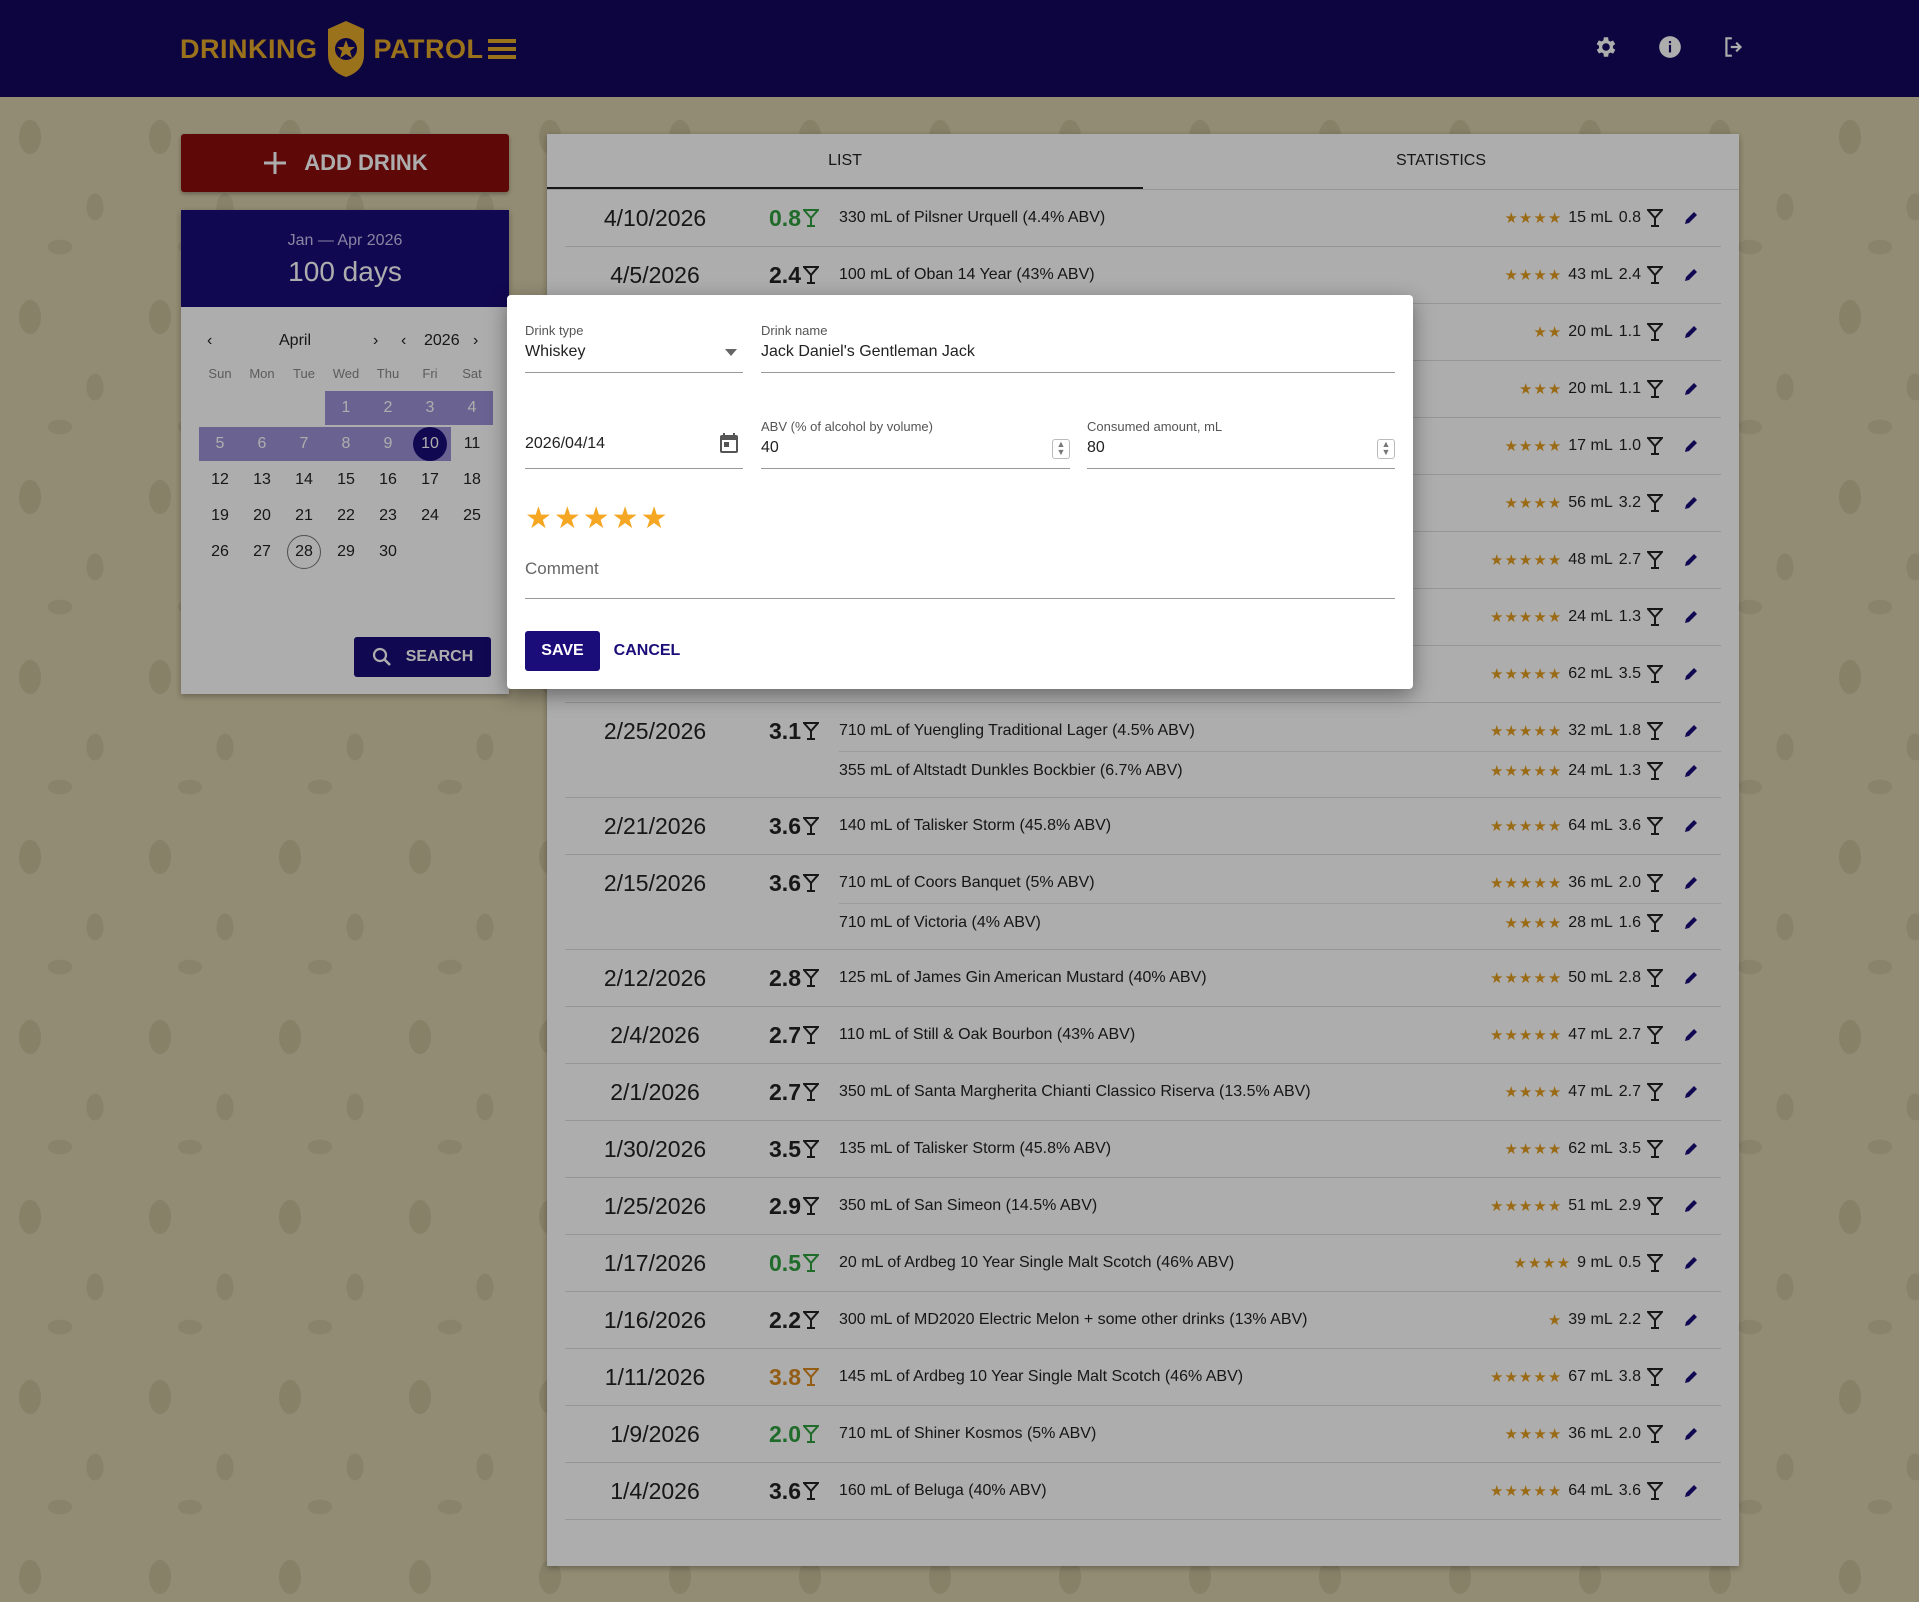  I want to click on cancel-button: CANCEL, so click(647, 651).